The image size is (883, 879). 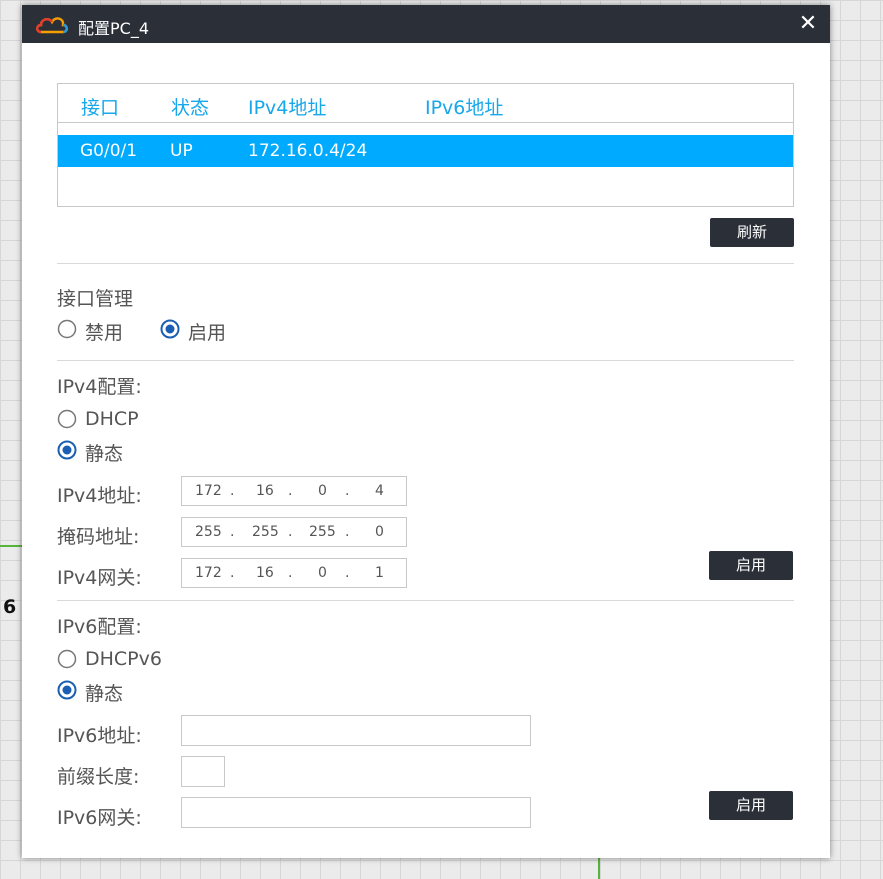 I want to click on radio-disable-label: 禁用, so click(x=104, y=333).